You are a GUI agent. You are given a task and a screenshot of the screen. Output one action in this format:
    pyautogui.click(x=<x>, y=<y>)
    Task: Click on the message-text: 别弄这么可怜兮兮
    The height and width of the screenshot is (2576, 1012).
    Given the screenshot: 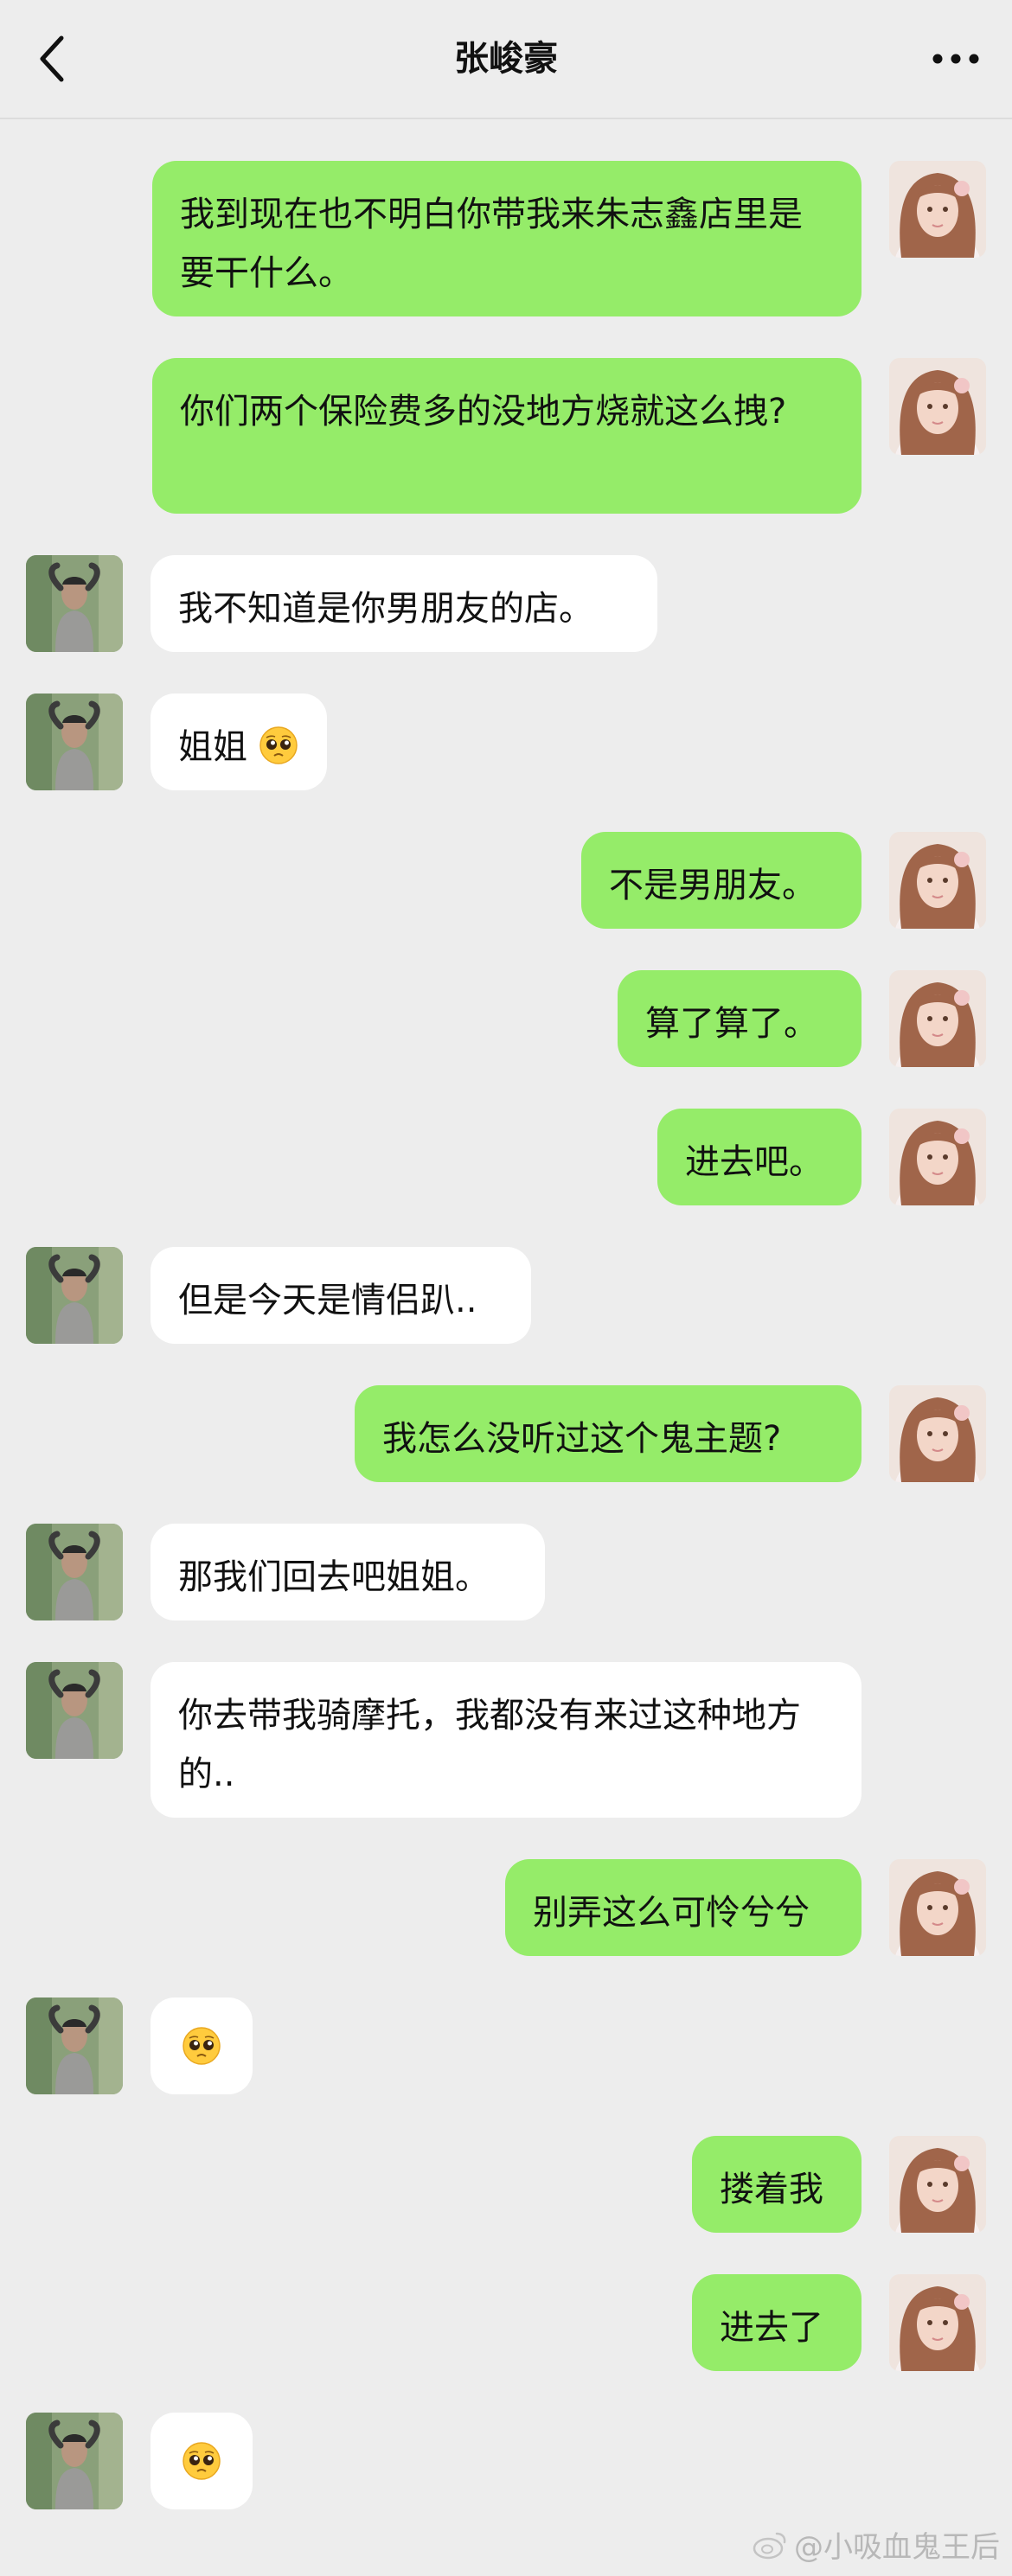 What is the action you would take?
    pyautogui.click(x=671, y=1913)
    